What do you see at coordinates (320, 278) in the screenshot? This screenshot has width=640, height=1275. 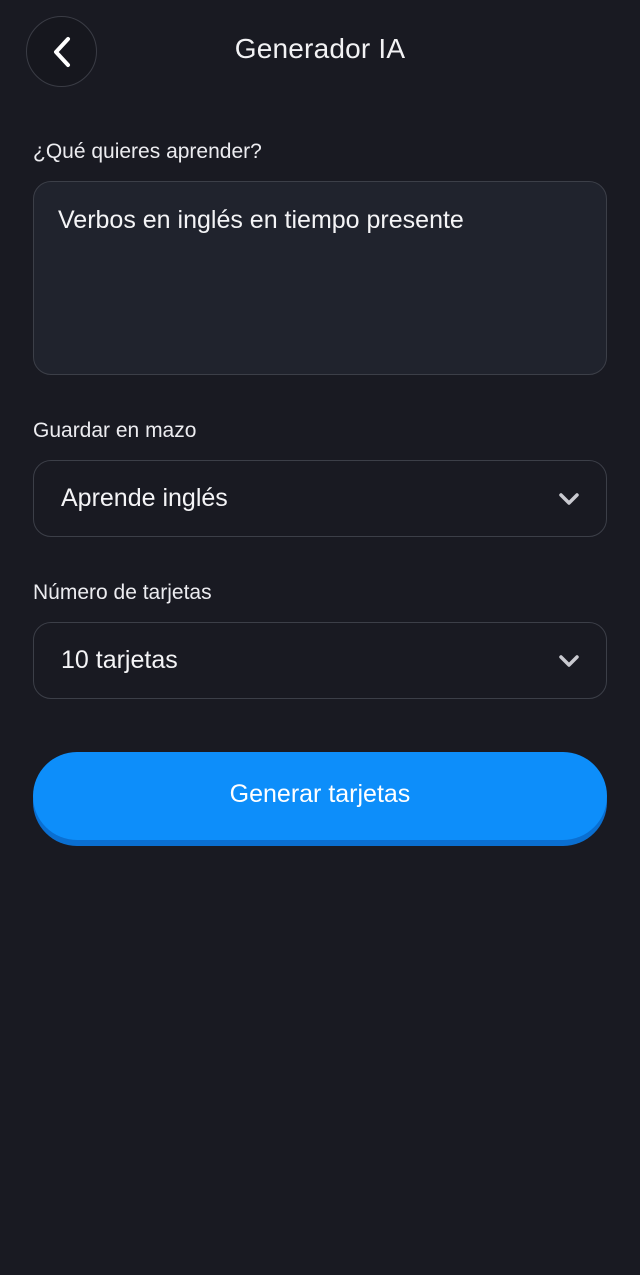 I see `topic-input: Verbos en inglés en tiempo presente` at bounding box center [320, 278].